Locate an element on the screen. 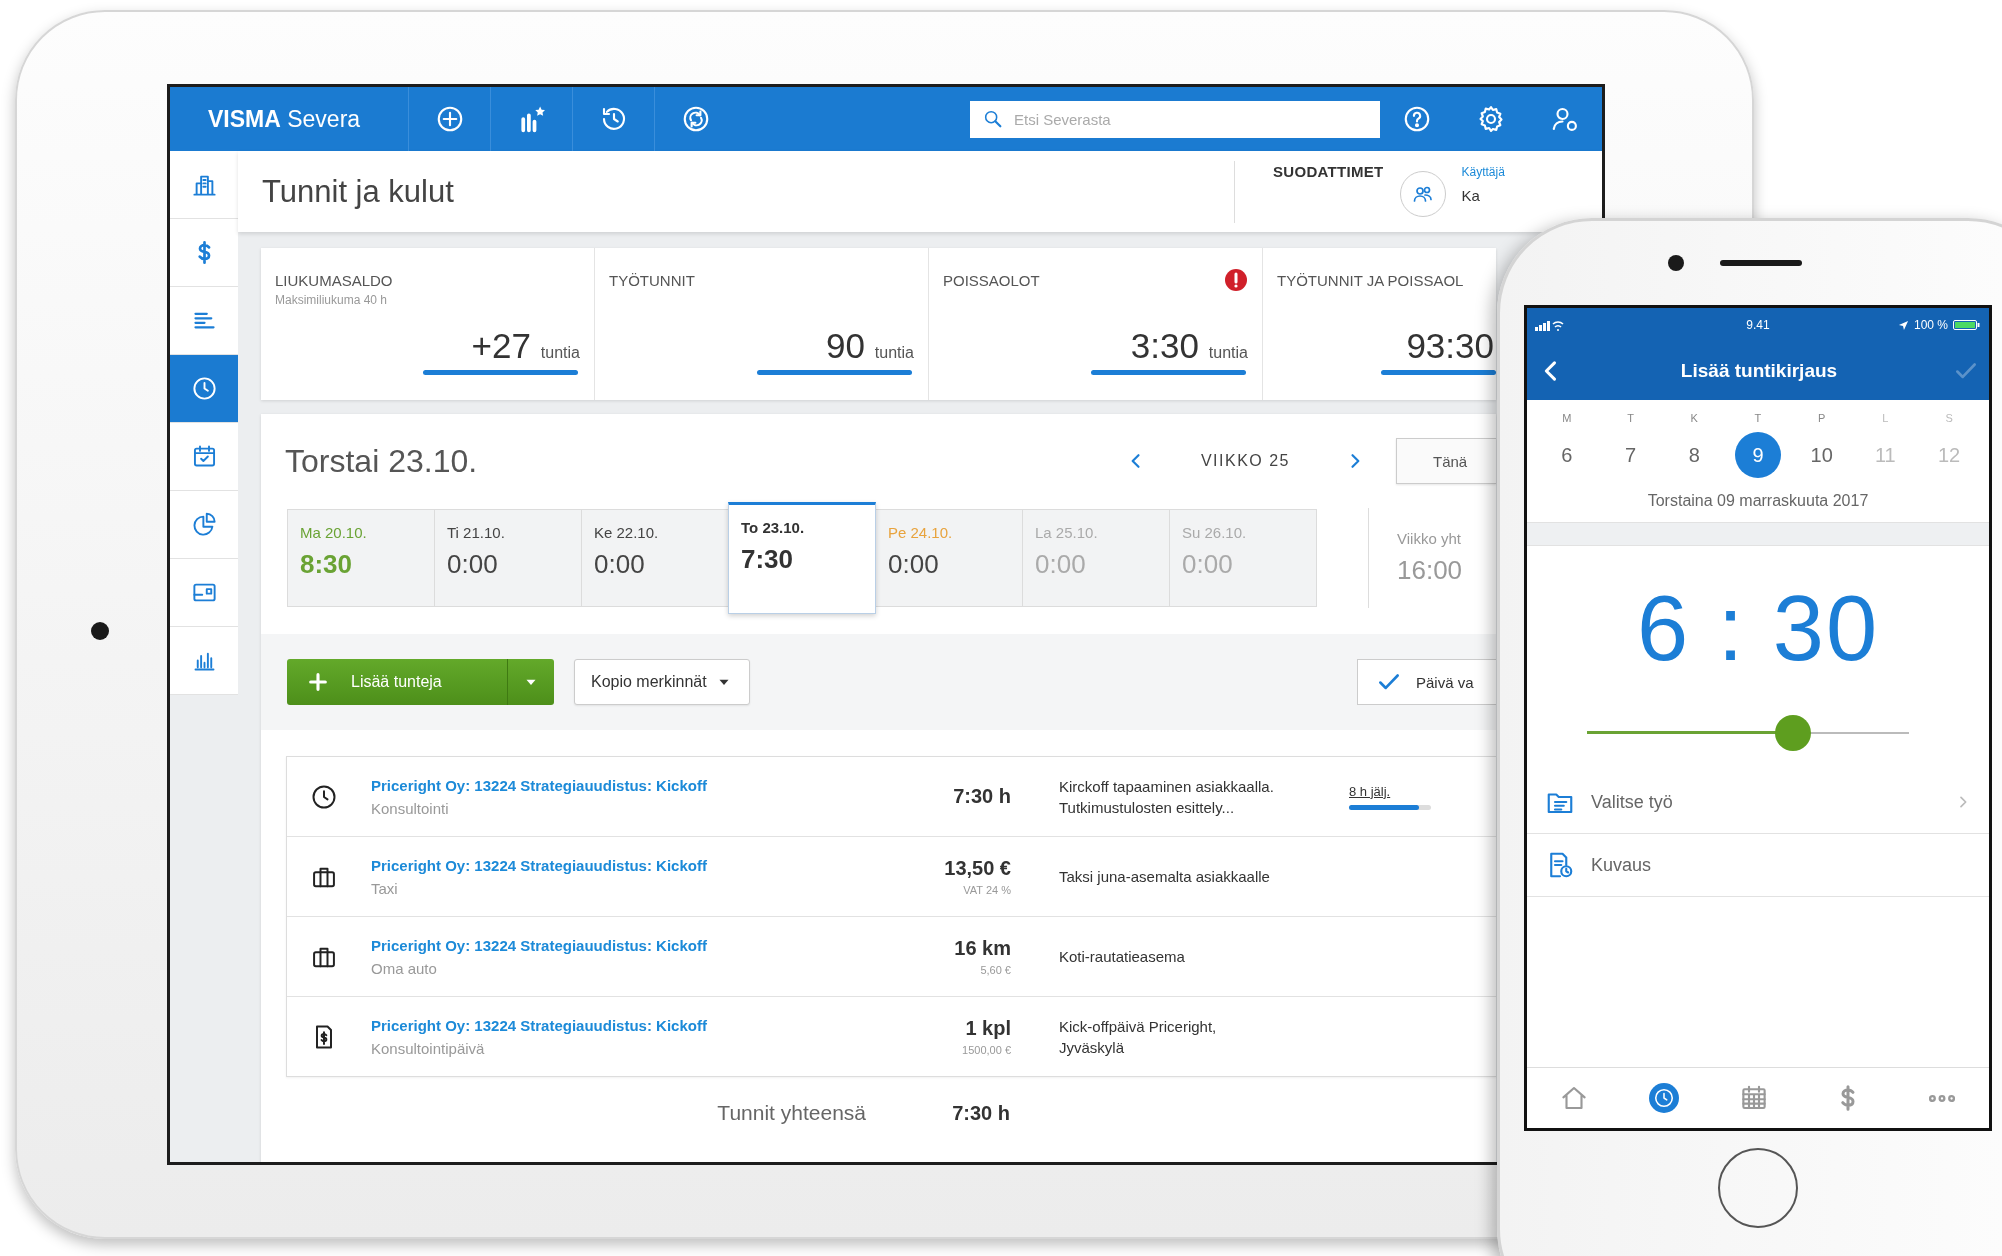 The width and height of the screenshot is (2002, 1256). duration-display: 6 : 30 is located at coordinates (1758, 628).